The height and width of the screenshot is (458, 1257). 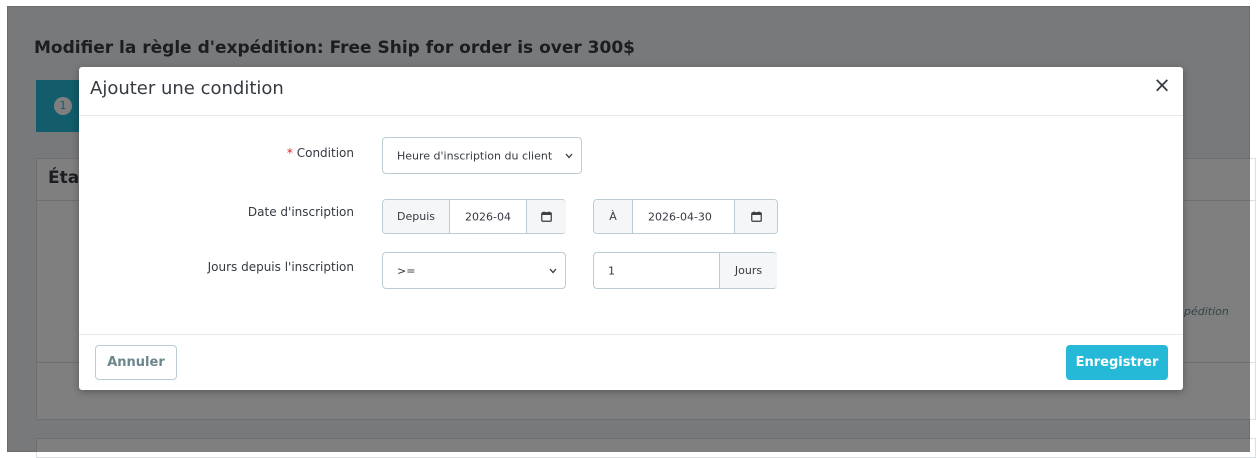 I want to click on modal-header: Ajouter une condition ×, so click(x=631, y=91).